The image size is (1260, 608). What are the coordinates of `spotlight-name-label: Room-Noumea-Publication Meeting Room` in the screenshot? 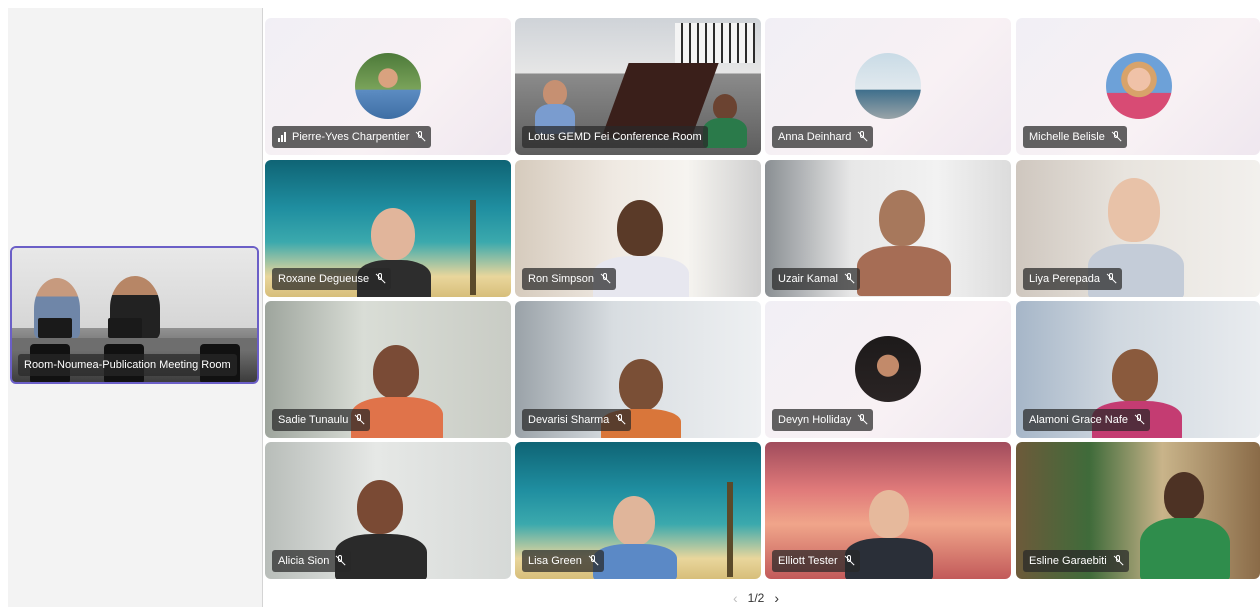 It's located at (127, 365).